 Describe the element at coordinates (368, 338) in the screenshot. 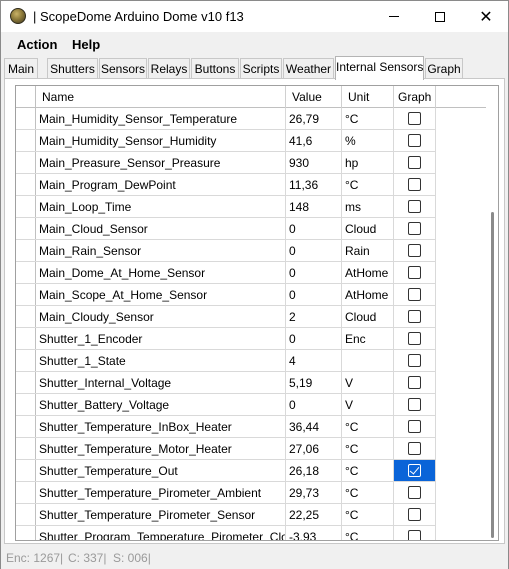

I see `cell-unit: Enc` at that location.